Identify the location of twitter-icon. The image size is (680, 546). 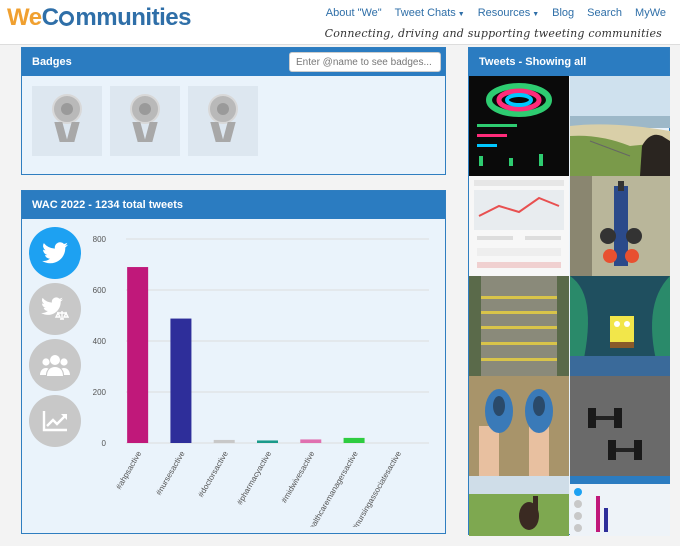
(55, 253).